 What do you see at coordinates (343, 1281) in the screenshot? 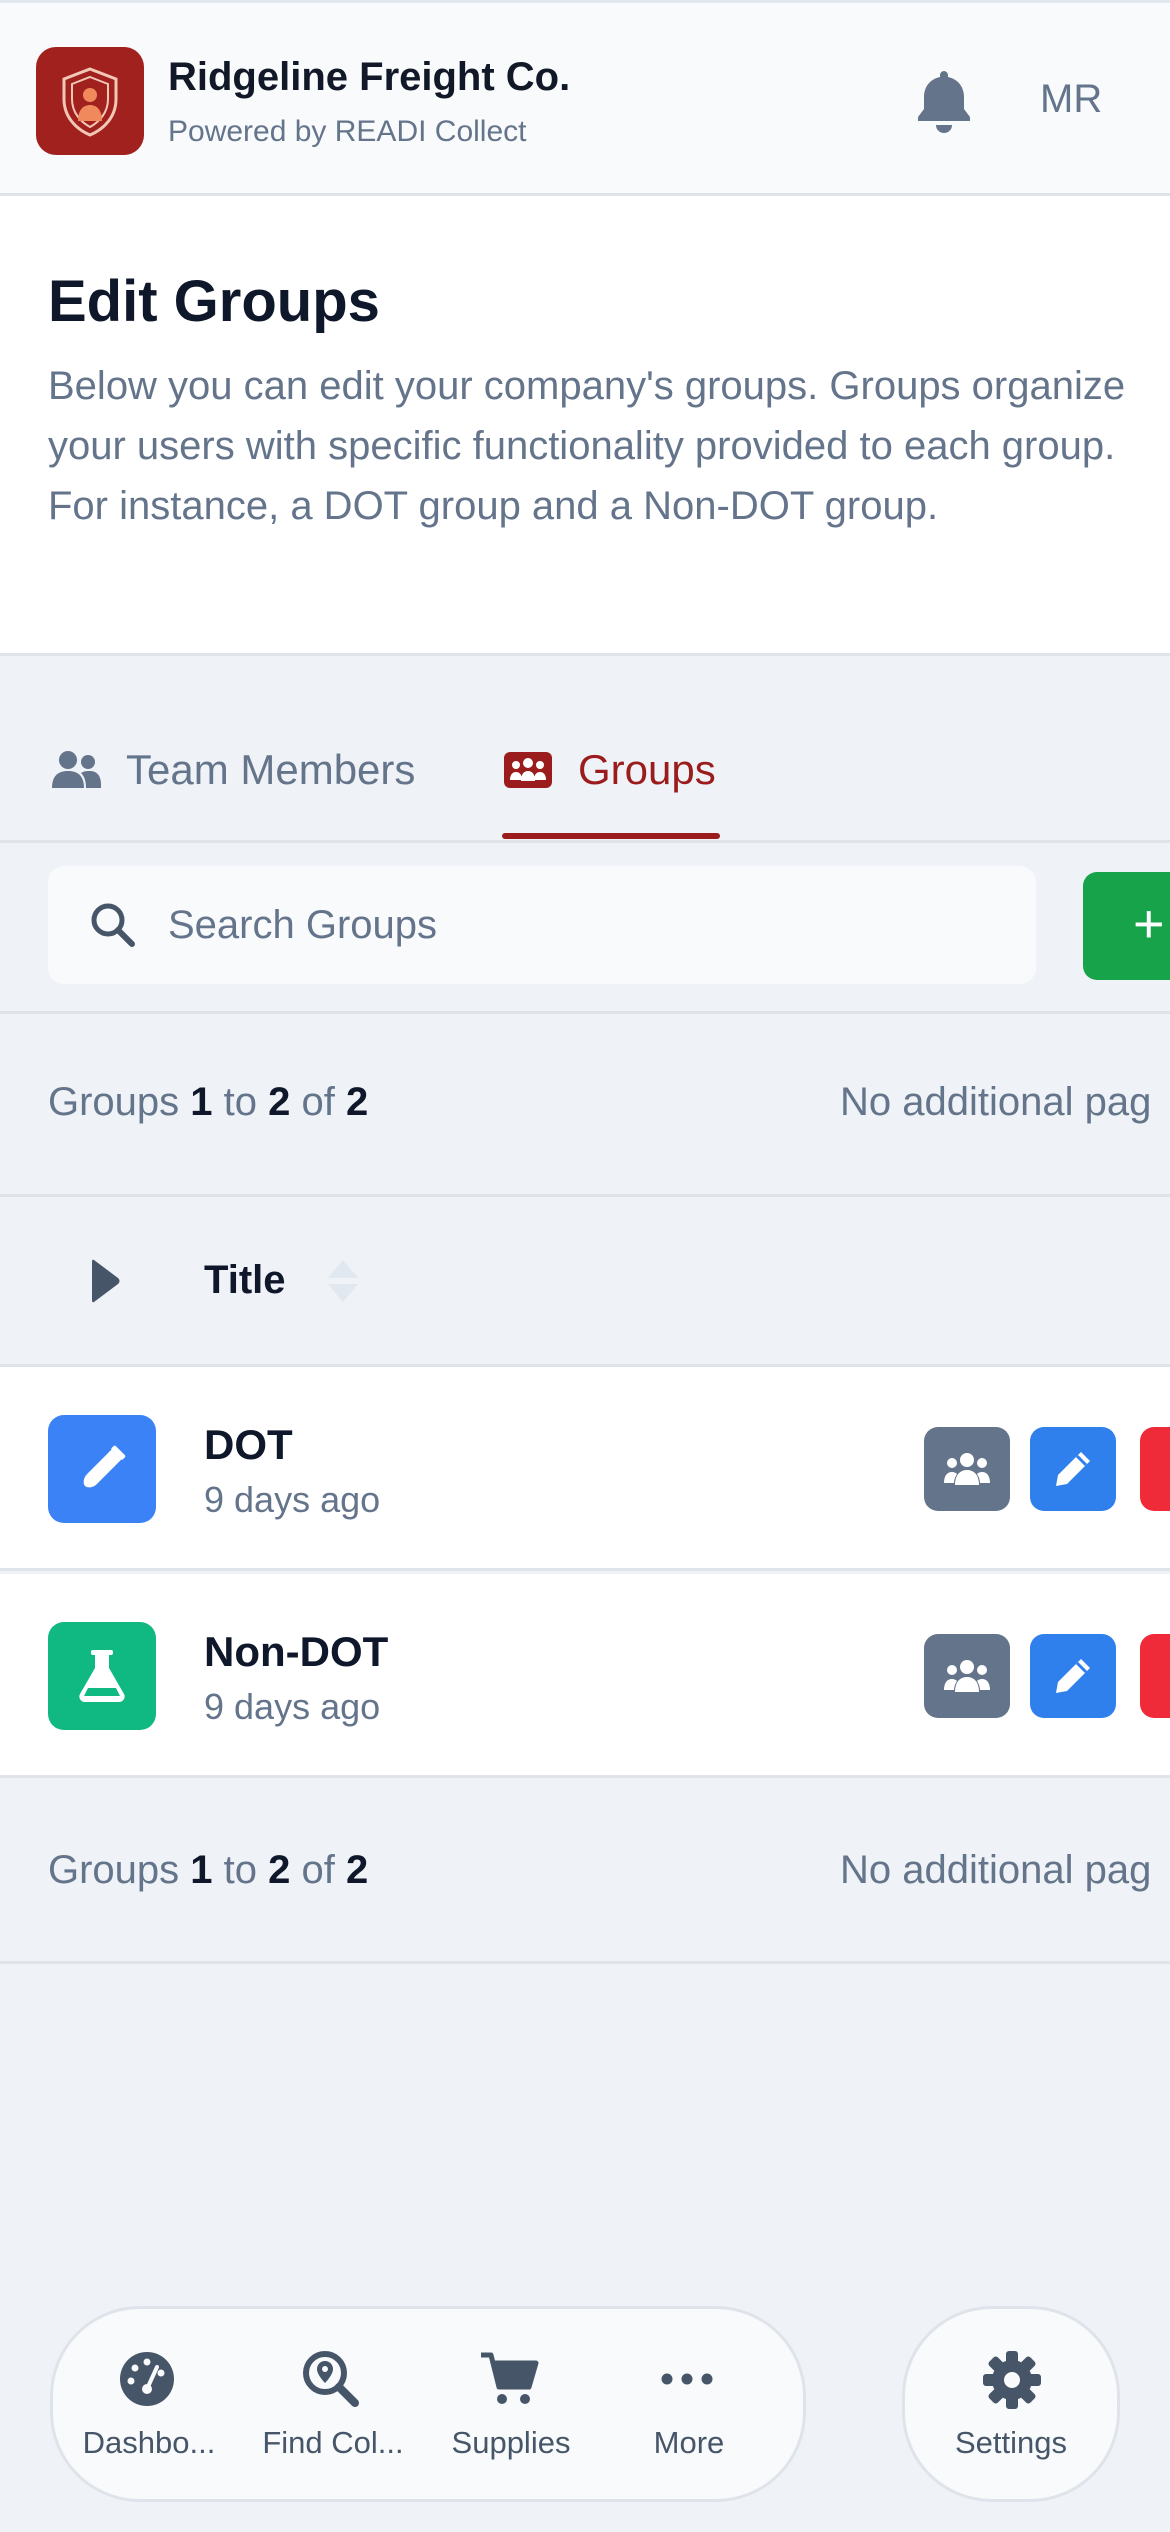
I see `sort-icon` at bounding box center [343, 1281].